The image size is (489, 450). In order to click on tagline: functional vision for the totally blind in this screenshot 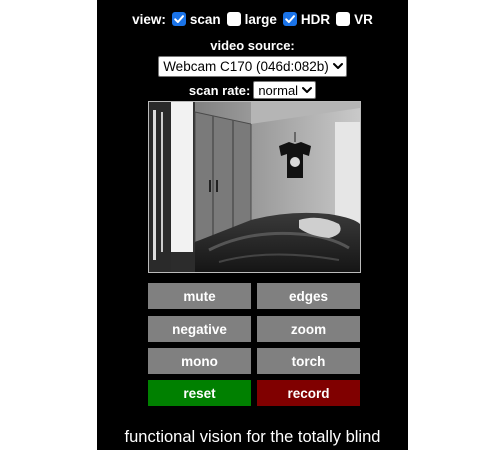, I will do `click(252, 437)`.